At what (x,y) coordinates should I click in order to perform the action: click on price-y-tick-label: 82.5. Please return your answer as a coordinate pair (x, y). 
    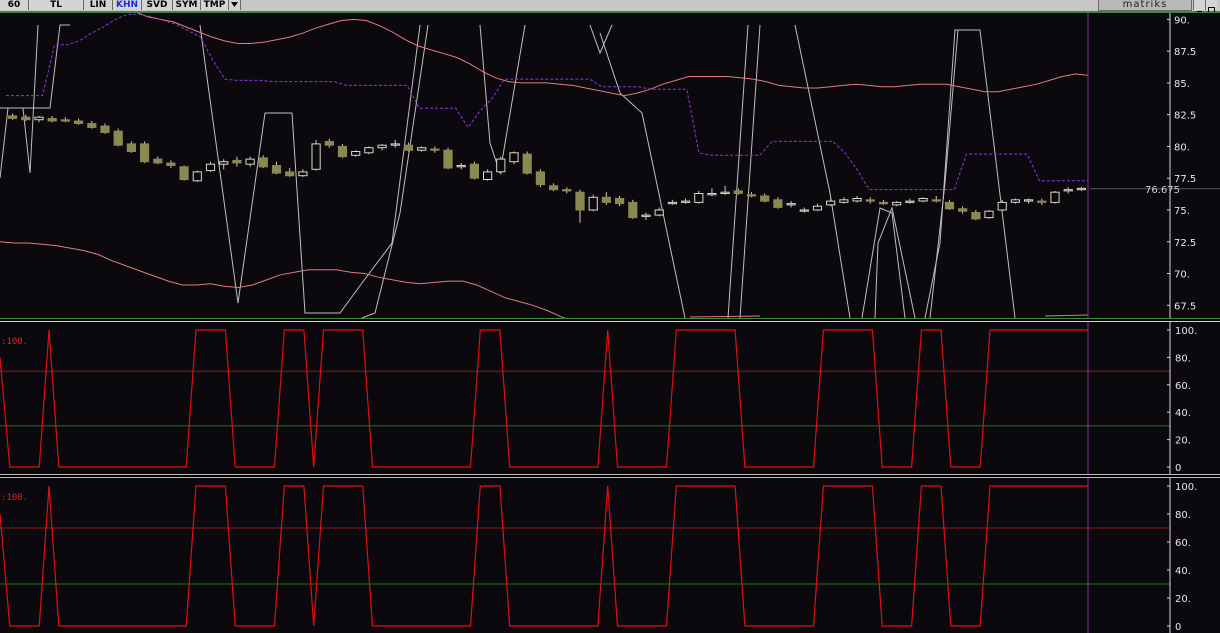
    Looking at the image, I should click on (1185, 116).